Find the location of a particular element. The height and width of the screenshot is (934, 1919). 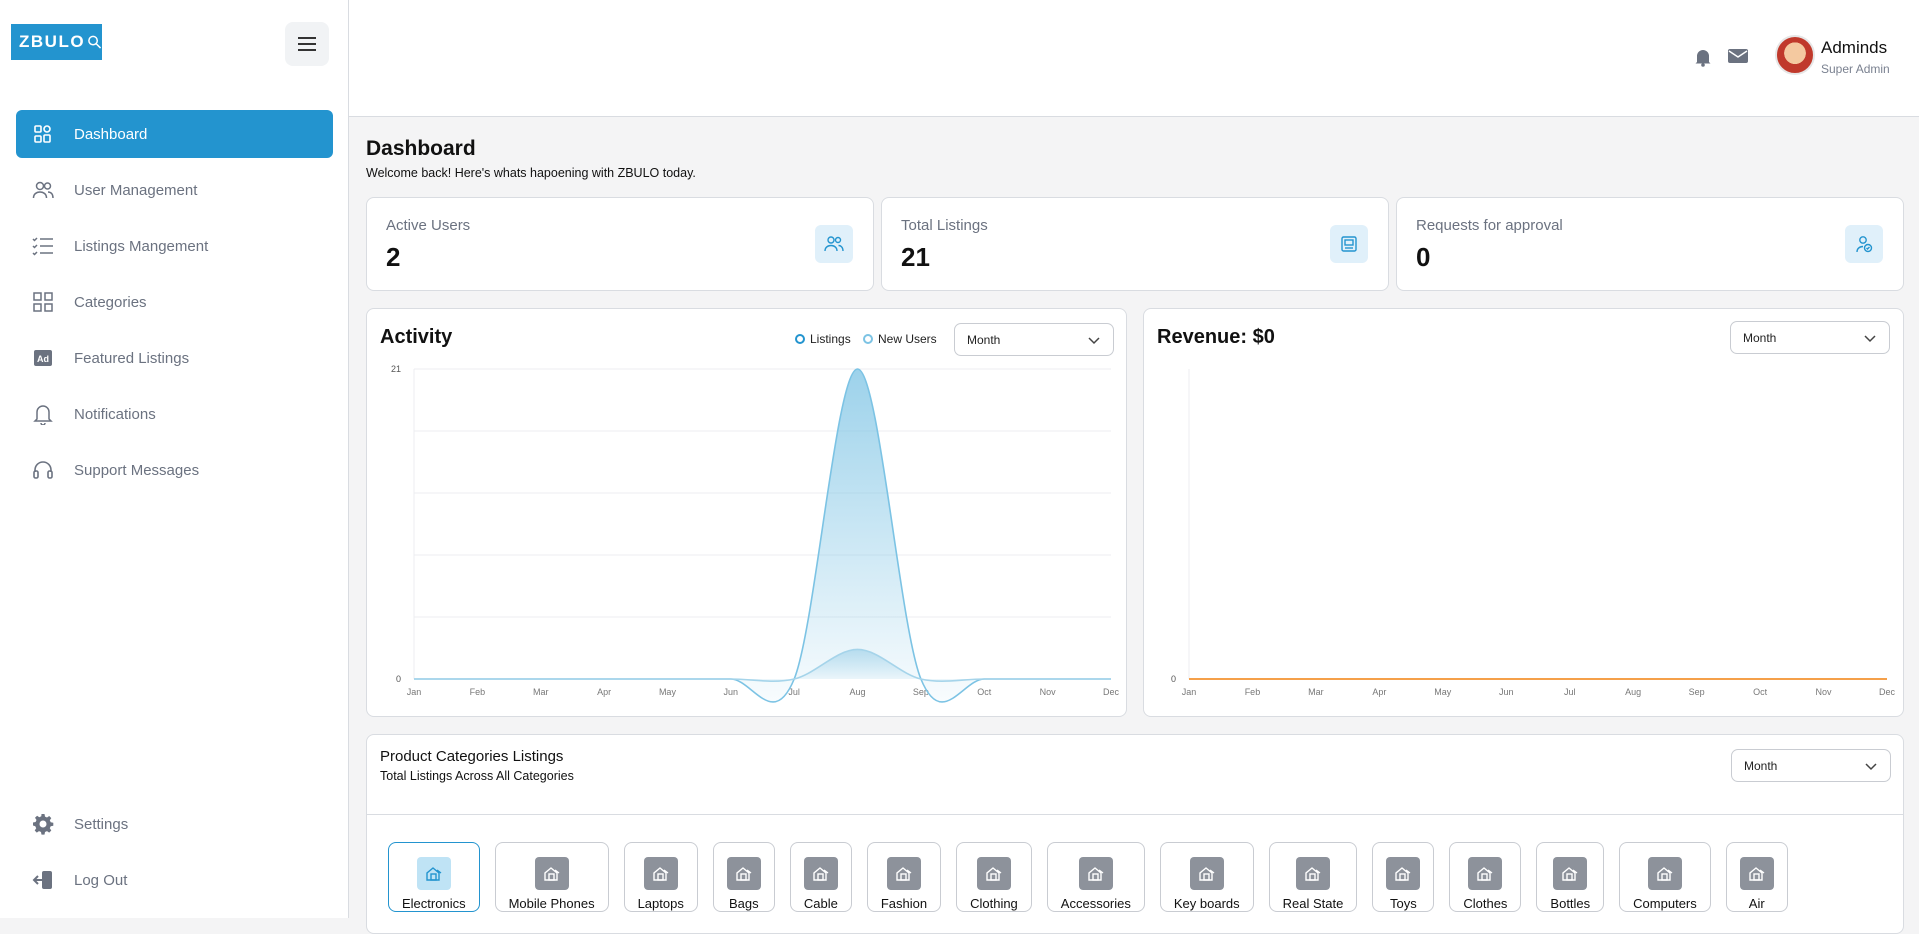

category-label: Air is located at coordinates (1756, 903).